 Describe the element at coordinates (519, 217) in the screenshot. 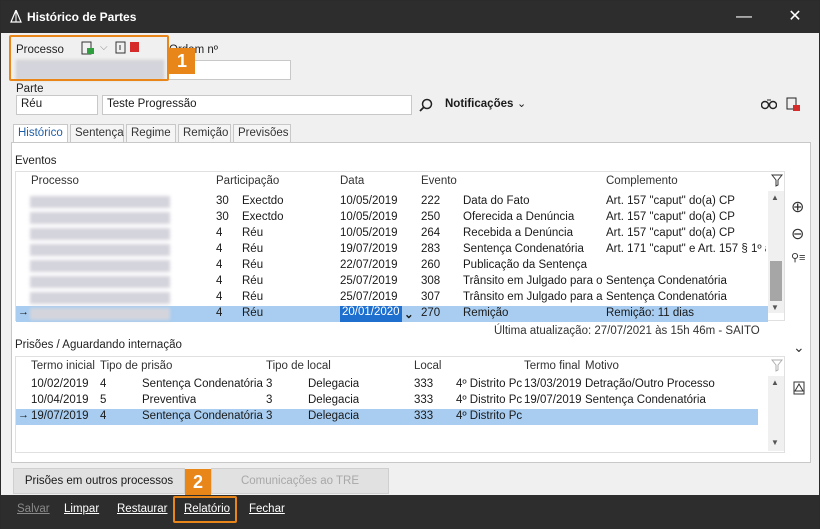

I see `cell-evento: Oferecida a Denúncia` at that location.